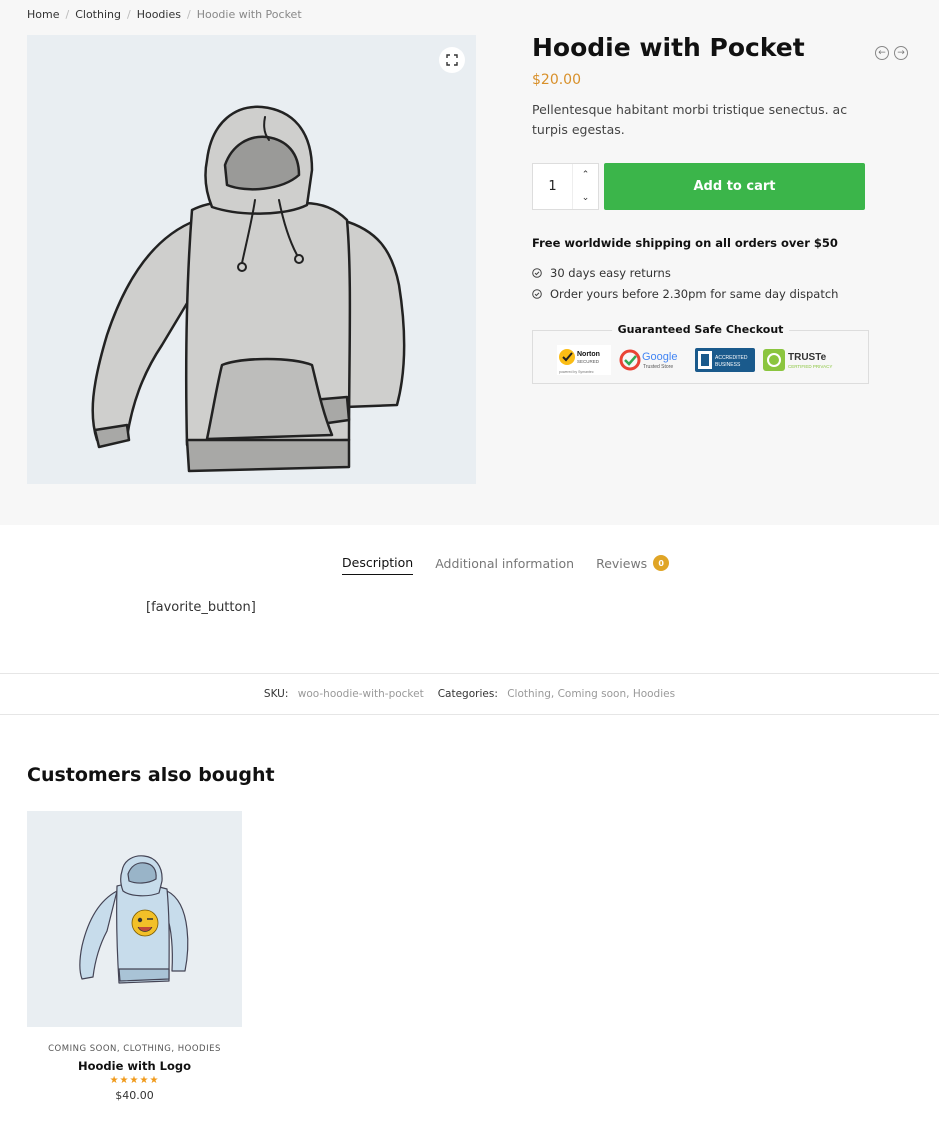 This screenshot has height=1126, width=939. I want to click on bbb-accredited-logo: ACCREDITED BUSINESS, so click(725, 360).